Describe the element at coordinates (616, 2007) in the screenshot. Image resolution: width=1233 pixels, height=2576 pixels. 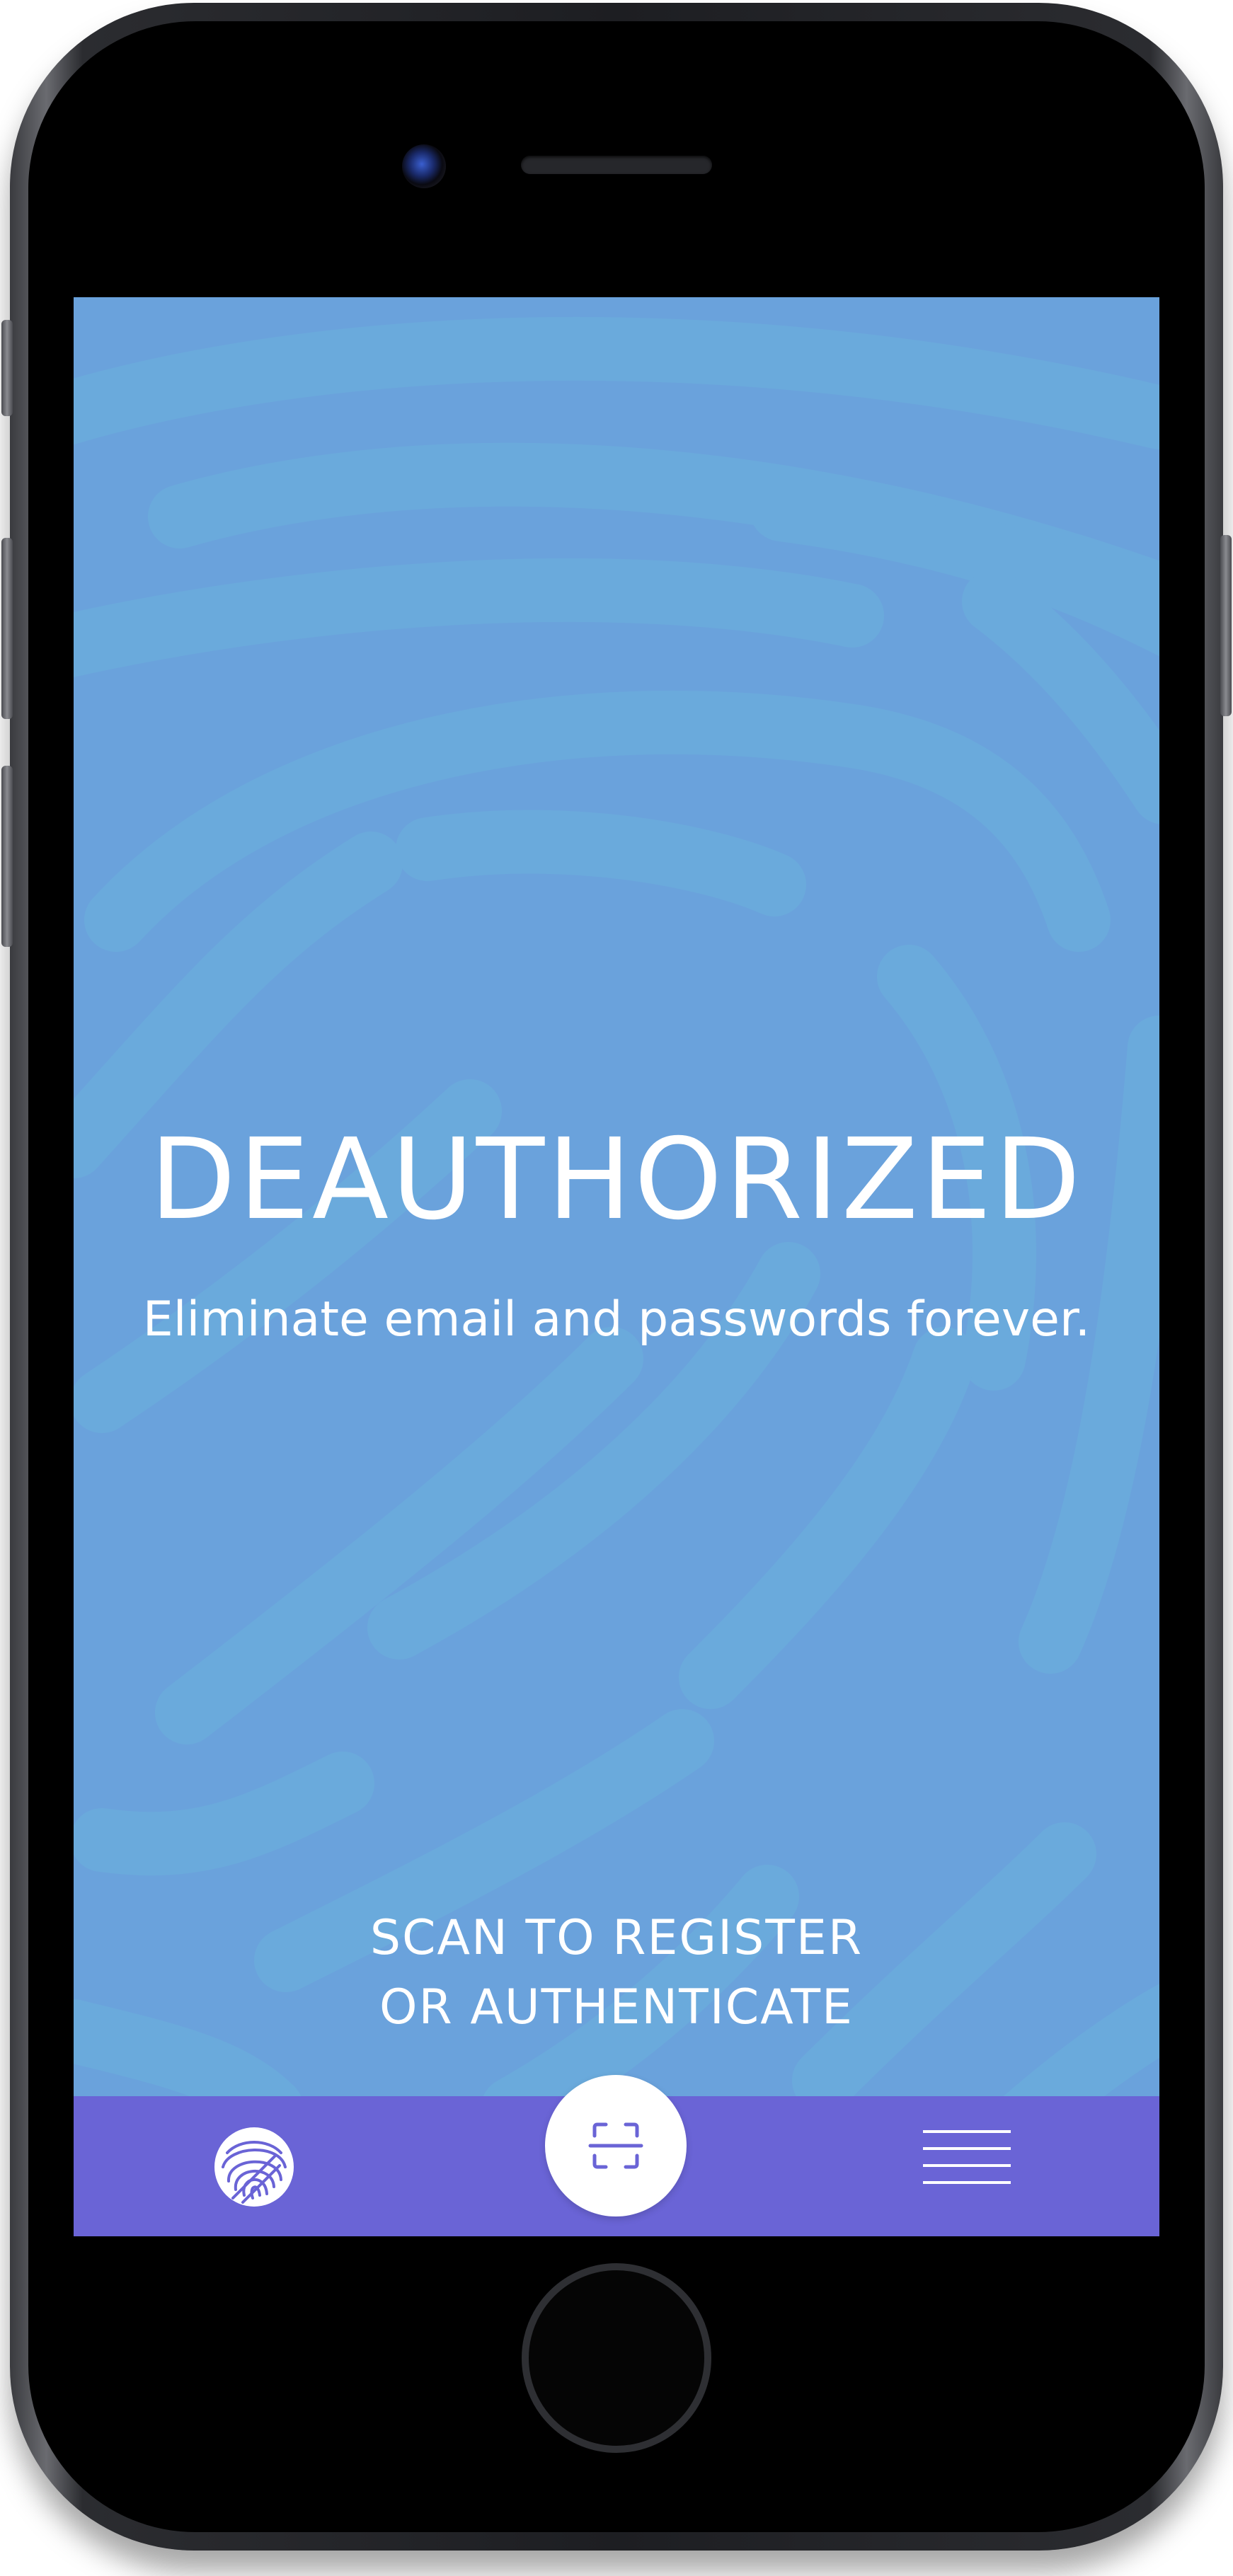
I see `scan-instruction-line-2: OR AUTHENTICATE` at that location.